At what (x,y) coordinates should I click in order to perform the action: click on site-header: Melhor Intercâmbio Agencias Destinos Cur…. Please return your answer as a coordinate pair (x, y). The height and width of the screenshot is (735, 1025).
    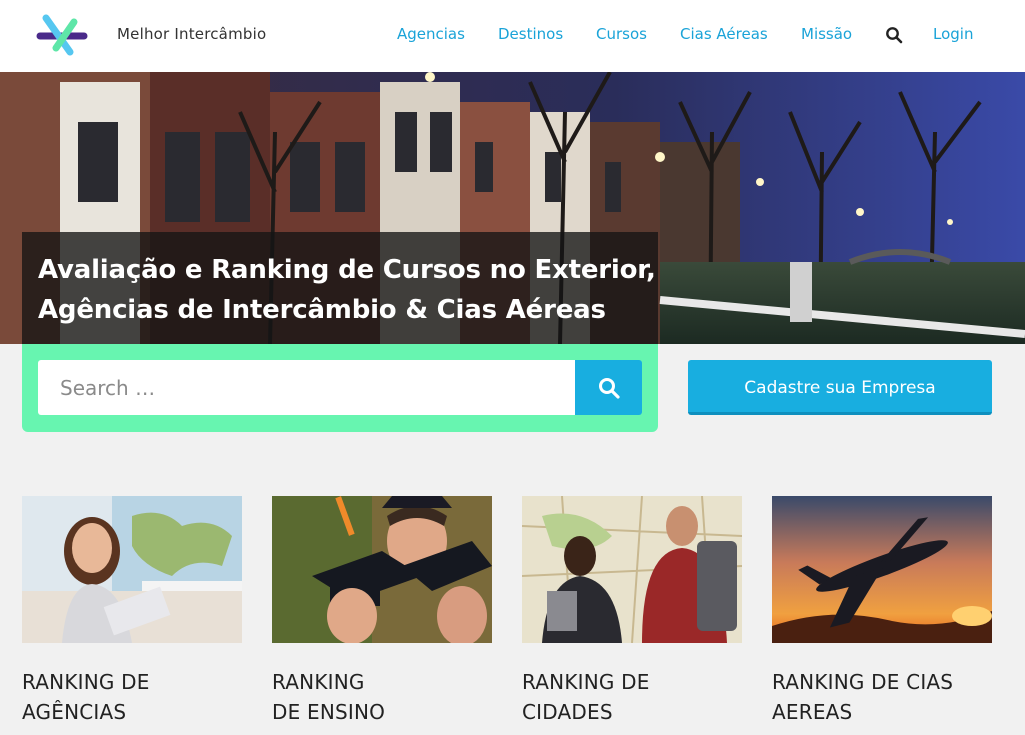
    Looking at the image, I should click on (512, 36).